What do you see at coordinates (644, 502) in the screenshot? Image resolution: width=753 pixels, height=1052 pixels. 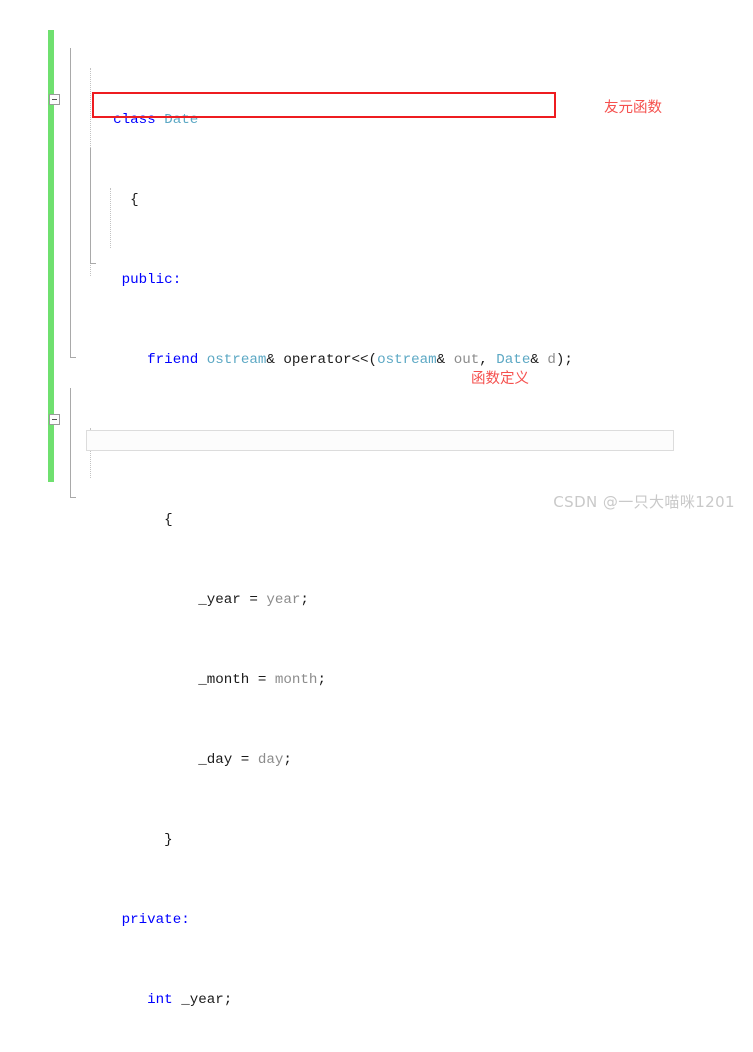 I see `csdn-watermark: CSDN @一只大喵咪1201` at bounding box center [644, 502].